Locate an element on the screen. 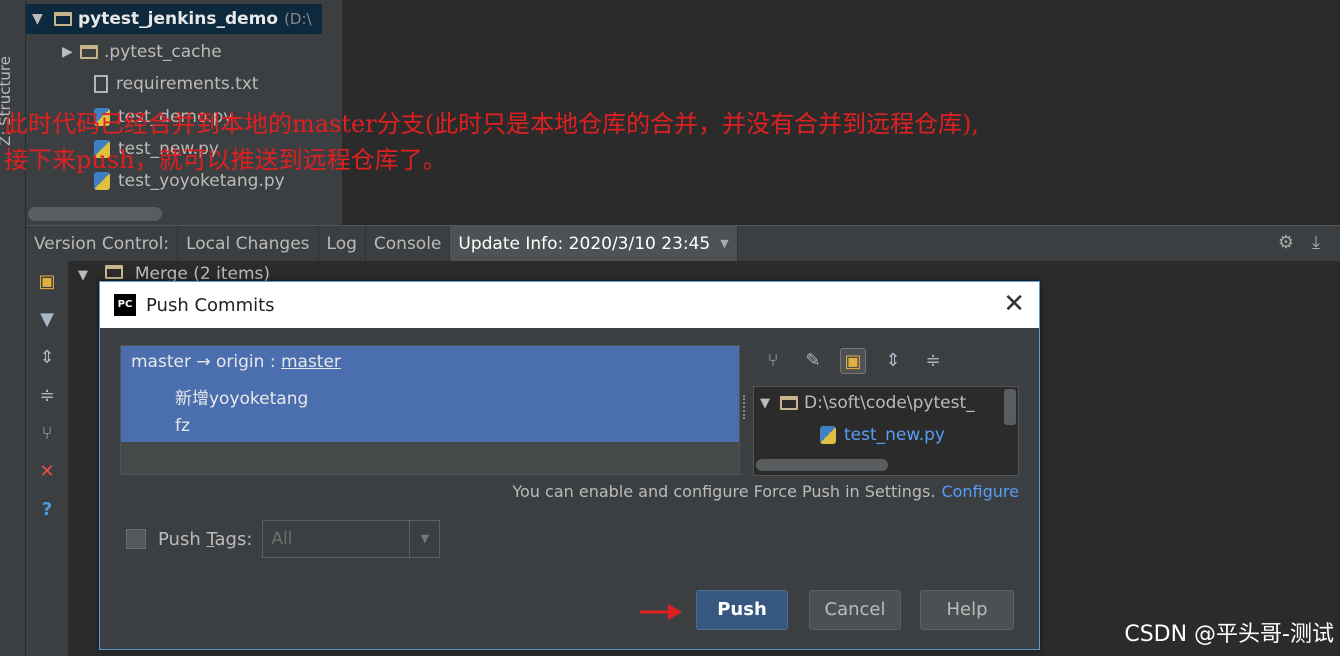 The width and height of the screenshot is (1340, 656). tree-item-root-path: ▼ D:\soft\code\pytest_ is located at coordinates (867, 403).